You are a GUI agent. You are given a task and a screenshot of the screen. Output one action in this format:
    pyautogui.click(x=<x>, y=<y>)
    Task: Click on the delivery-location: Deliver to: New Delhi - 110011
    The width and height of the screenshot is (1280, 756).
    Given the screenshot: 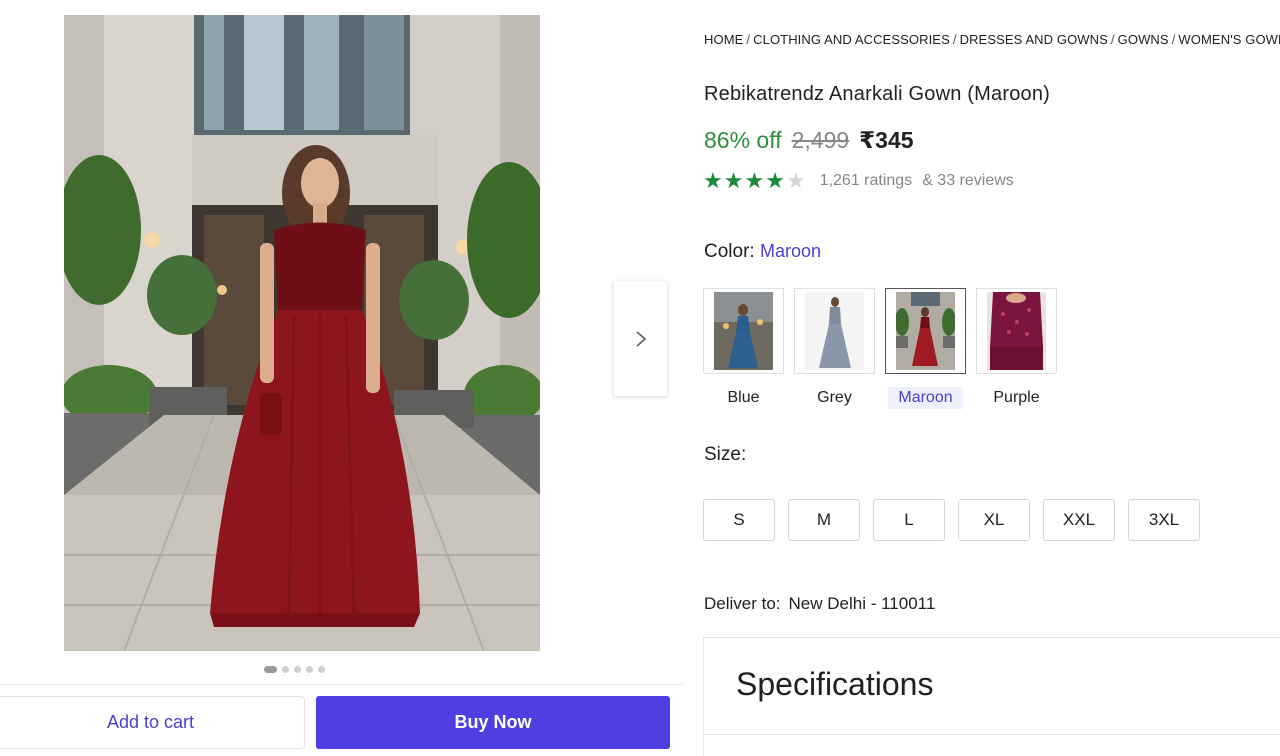 What is the action you would take?
    pyautogui.click(x=819, y=604)
    